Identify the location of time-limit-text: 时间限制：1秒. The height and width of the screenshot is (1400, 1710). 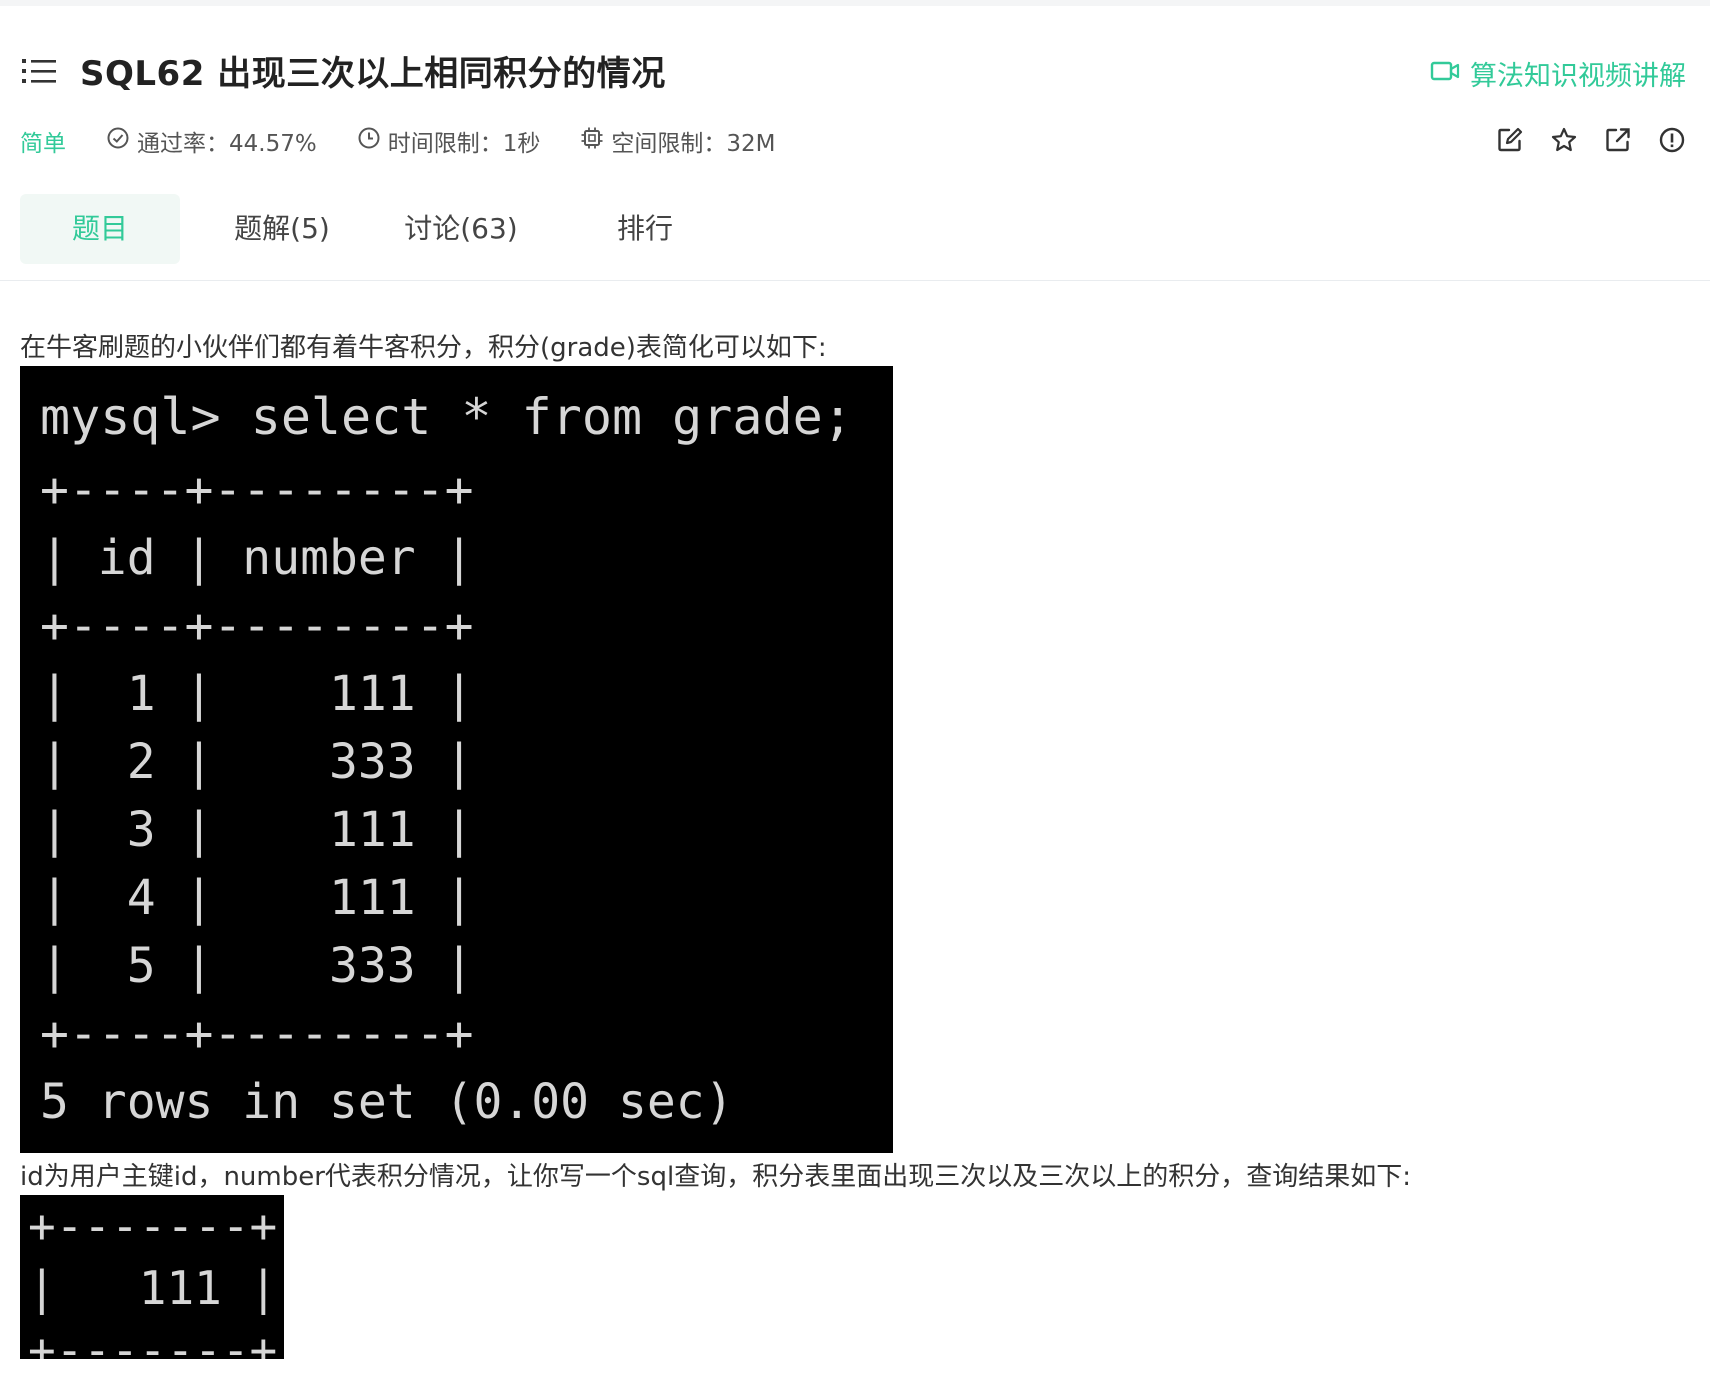
(464, 144).